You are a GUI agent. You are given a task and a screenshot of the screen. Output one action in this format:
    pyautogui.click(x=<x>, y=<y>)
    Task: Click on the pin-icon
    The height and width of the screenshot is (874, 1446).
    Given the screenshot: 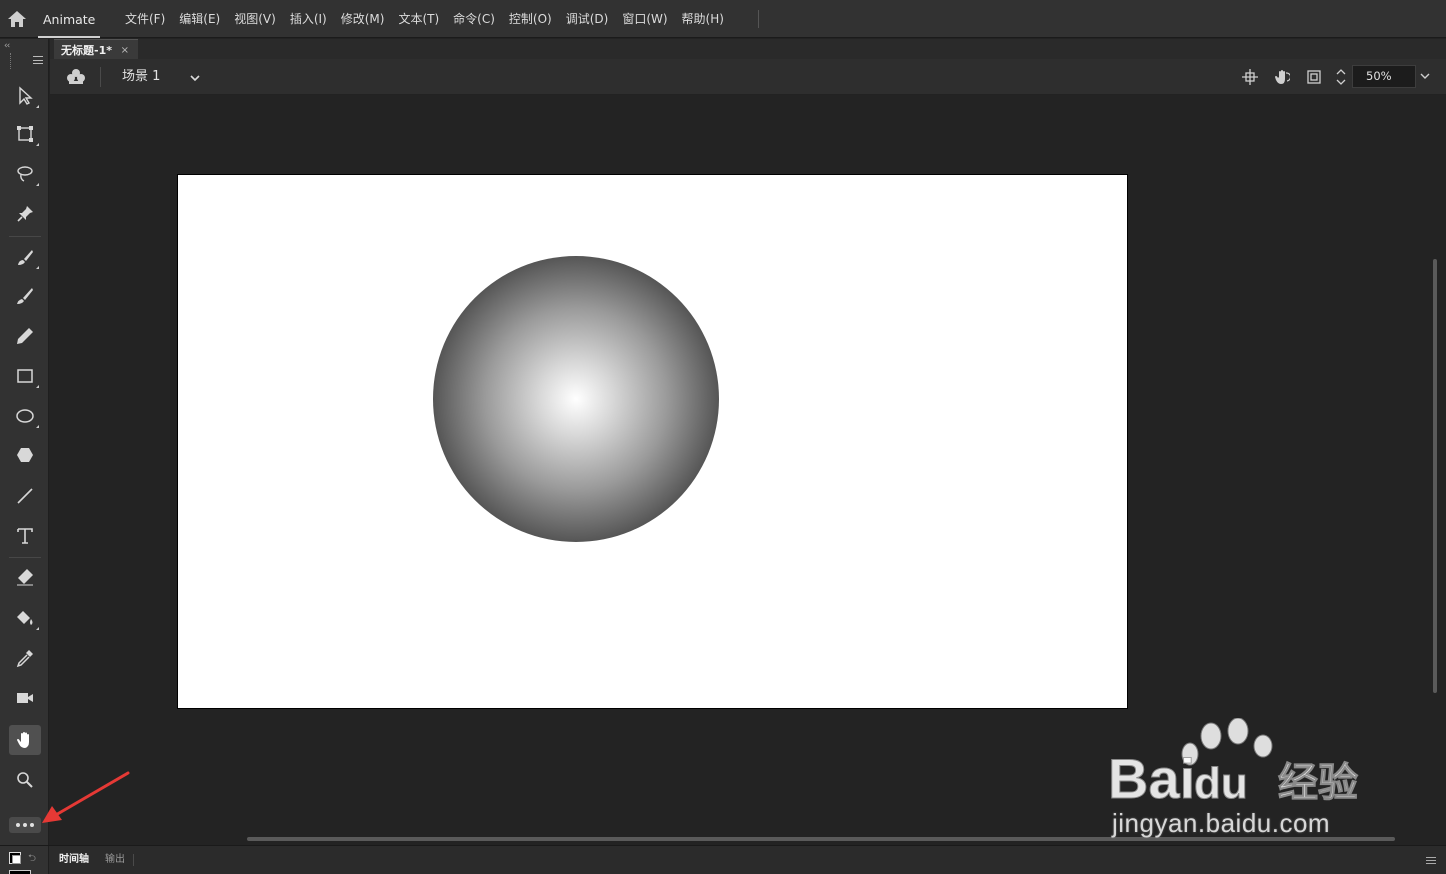 What is the action you would take?
    pyautogui.click(x=25, y=214)
    